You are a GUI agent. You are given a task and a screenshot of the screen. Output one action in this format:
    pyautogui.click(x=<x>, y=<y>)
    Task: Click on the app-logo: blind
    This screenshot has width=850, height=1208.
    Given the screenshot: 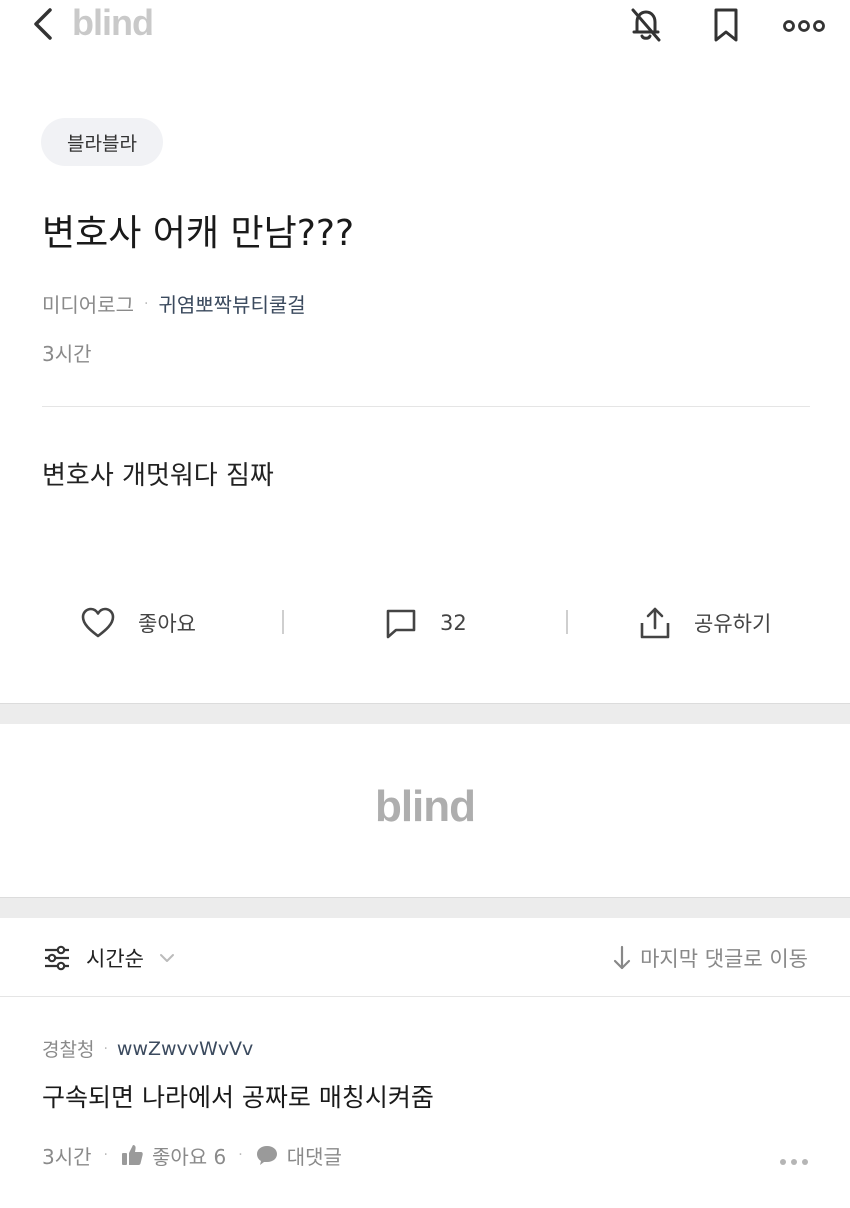 What is the action you would take?
    pyautogui.click(x=113, y=23)
    